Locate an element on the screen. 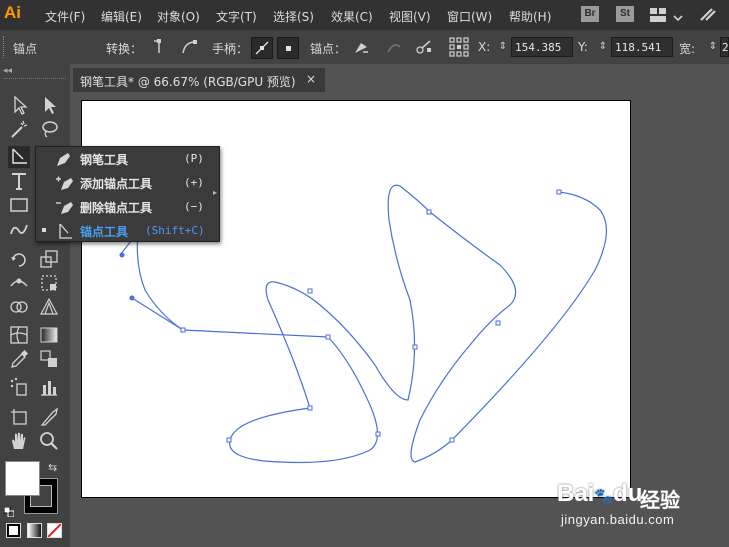 This screenshot has width=729, height=547. flyout-shortcut-pen: (P) is located at coordinates (194, 158).